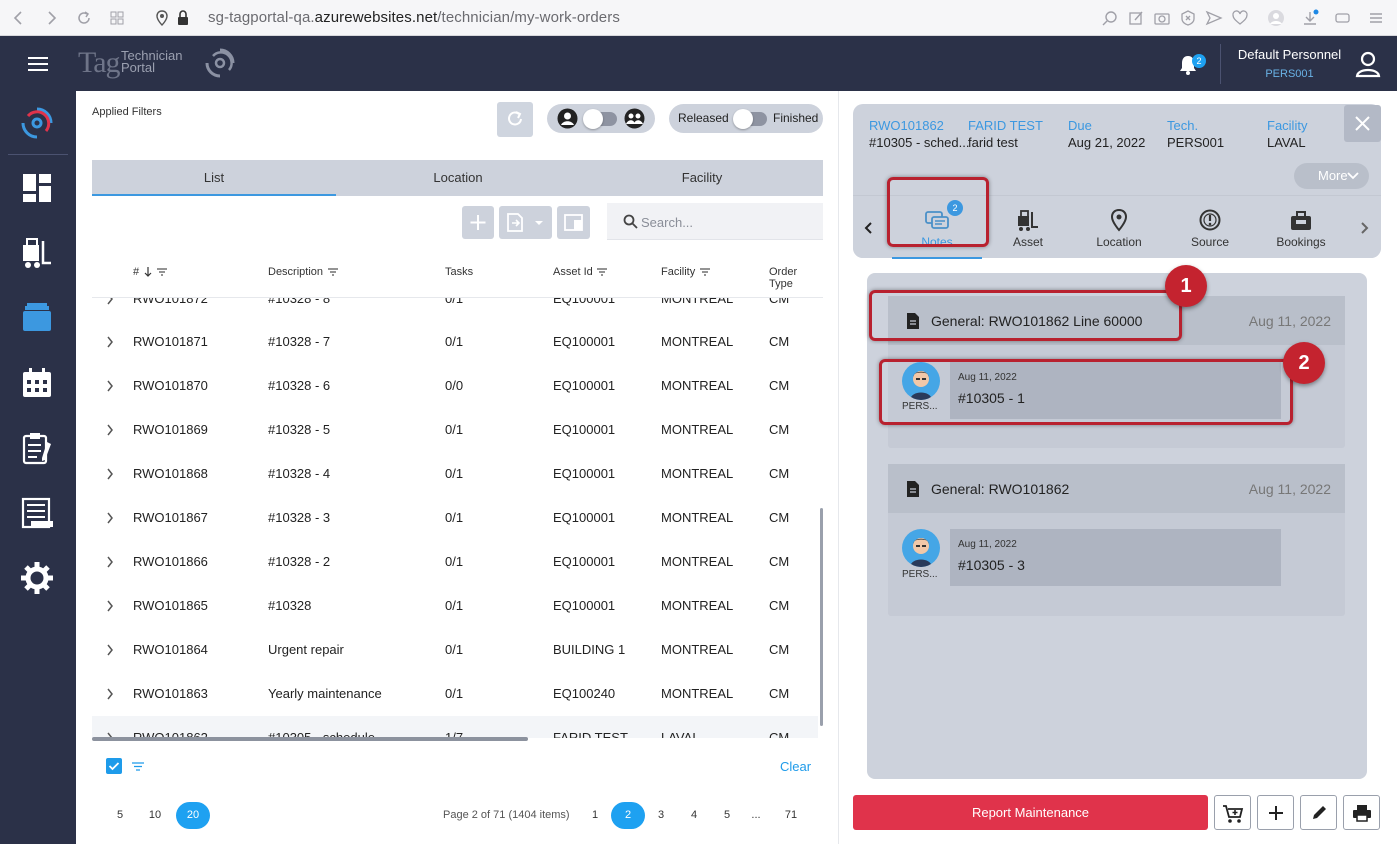 The height and width of the screenshot is (844, 1397). What do you see at coordinates (1005, 125) in the screenshot?
I see `asset-label: FARID TEST` at bounding box center [1005, 125].